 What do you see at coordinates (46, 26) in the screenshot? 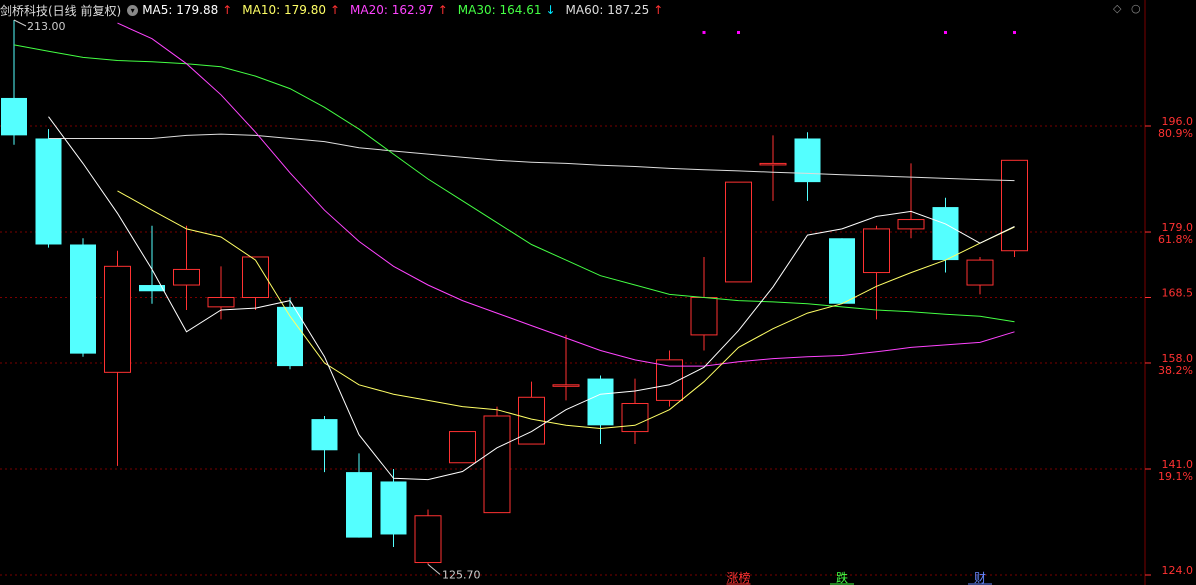
I see `high-label: 213.00` at bounding box center [46, 26].